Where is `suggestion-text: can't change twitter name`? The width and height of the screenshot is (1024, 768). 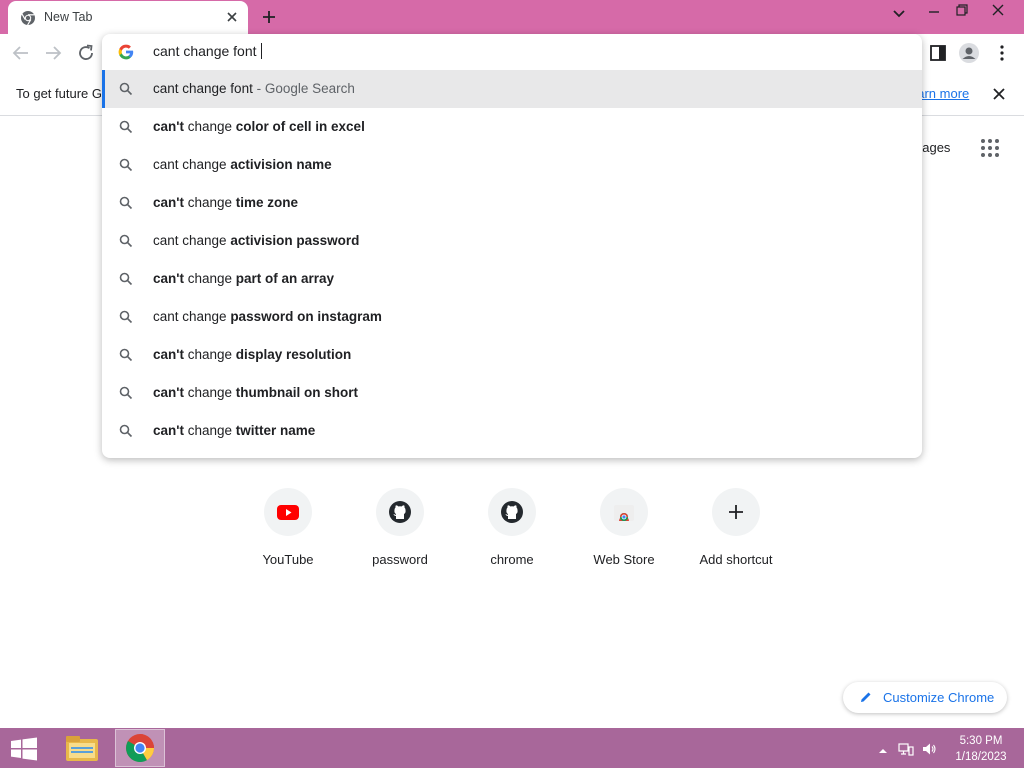 suggestion-text: can't change twitter name is located at coordinates (234, 430).